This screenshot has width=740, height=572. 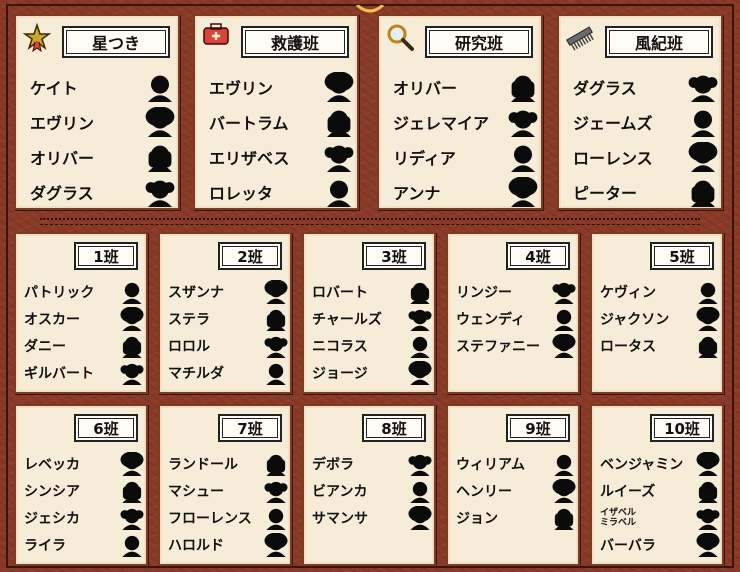 What do you see at coordinates (52, 465) in the screenshot?
I see `member-name: レベッカ` at bounding box center [52, 465].